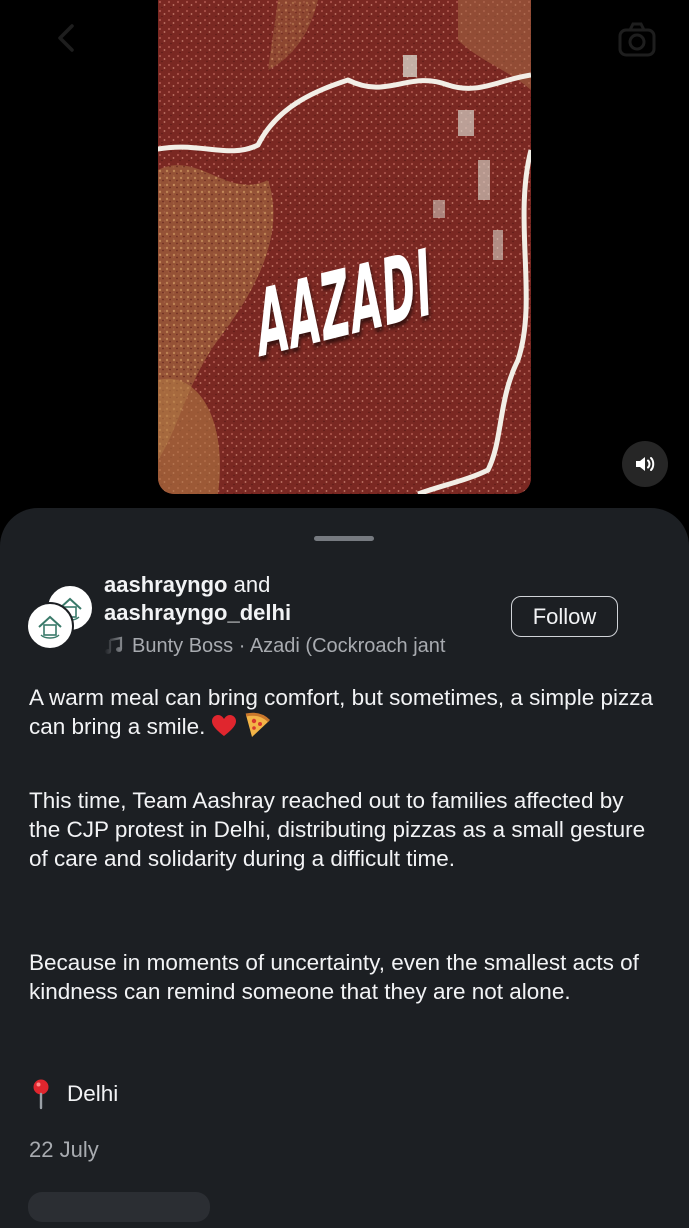 The image size is (689, 1228). Describe the element at coordinates (344, 538) in the screenshot. I see `sheet-drag-handle` at that location.